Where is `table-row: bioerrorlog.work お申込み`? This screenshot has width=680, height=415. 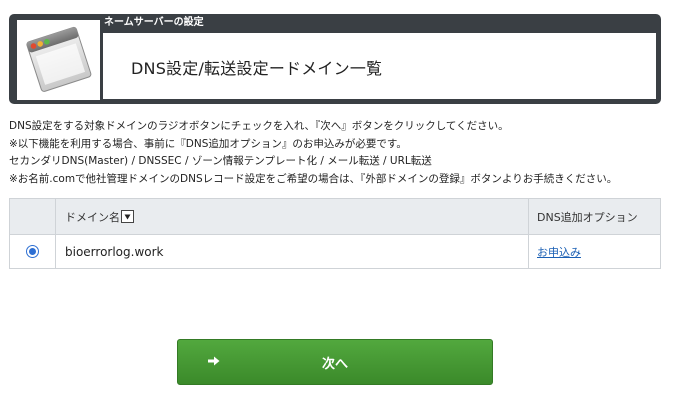
table-row: bioerrorlog.work お申込み is located at coordinates (335, 251).